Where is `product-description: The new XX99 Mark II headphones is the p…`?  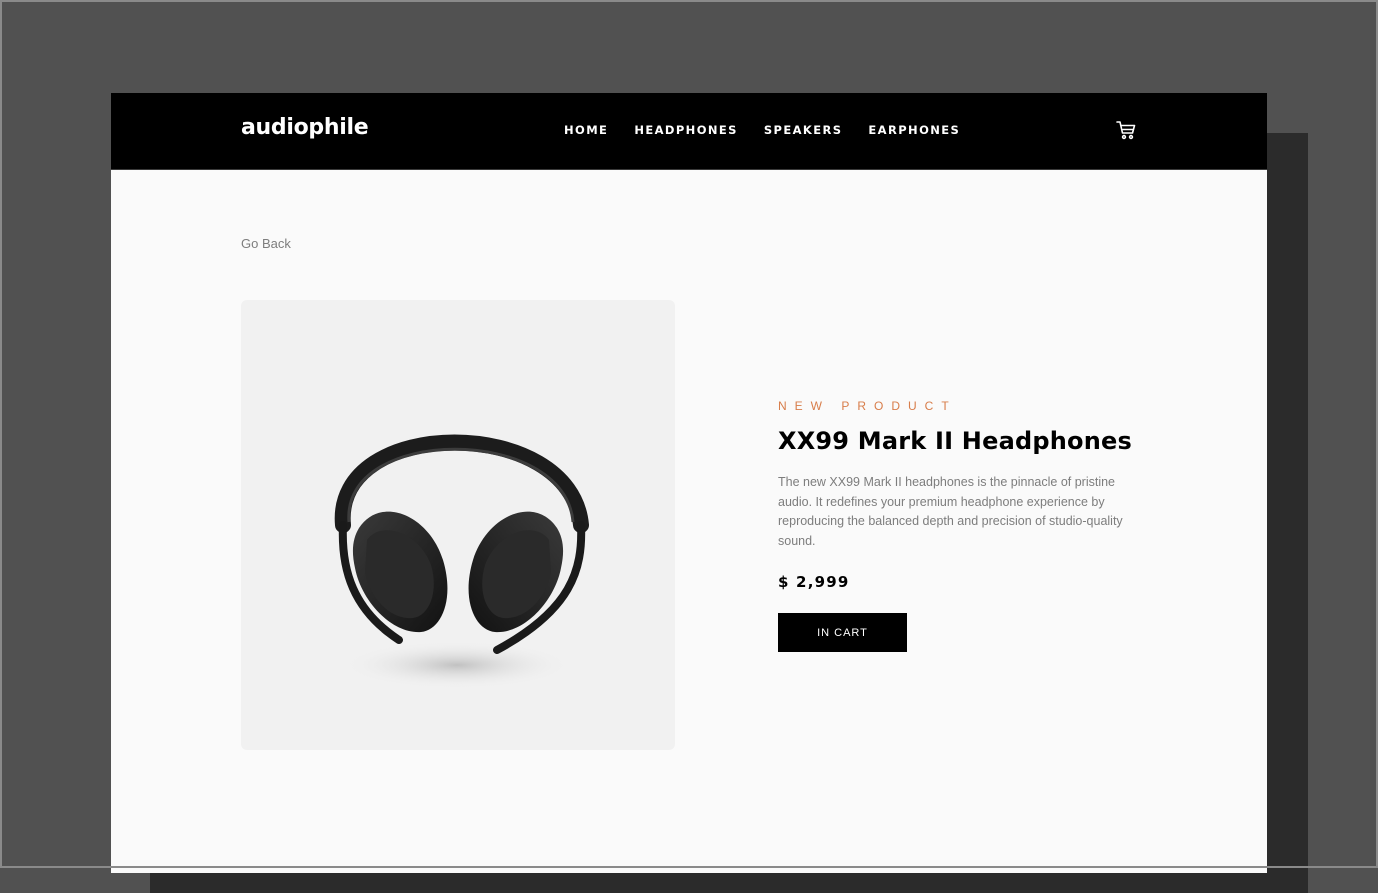 product-description: The new XX99 Mark II headphones is the p… is located at coordinates (950, 511).